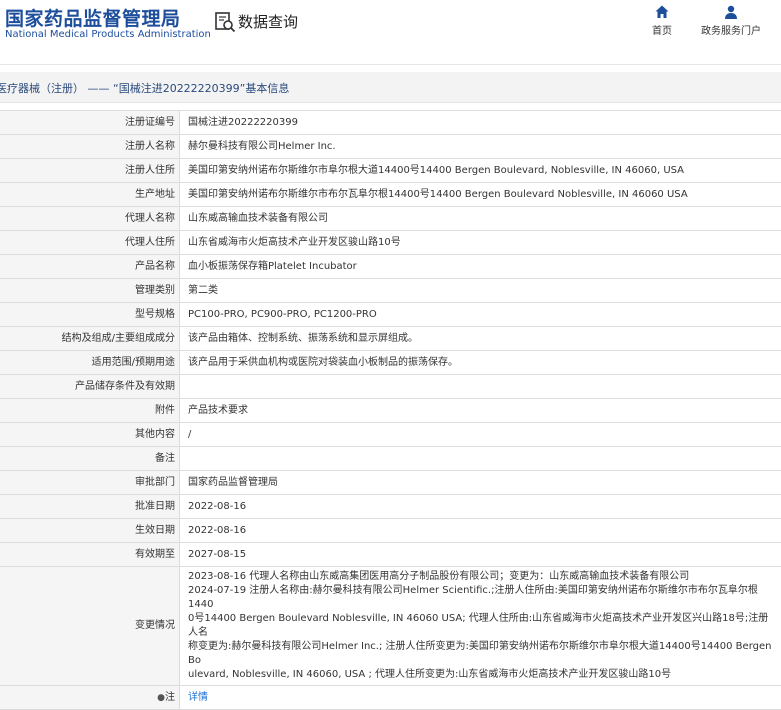  I want to click on row-label: 产品名称, so click(90, 267).